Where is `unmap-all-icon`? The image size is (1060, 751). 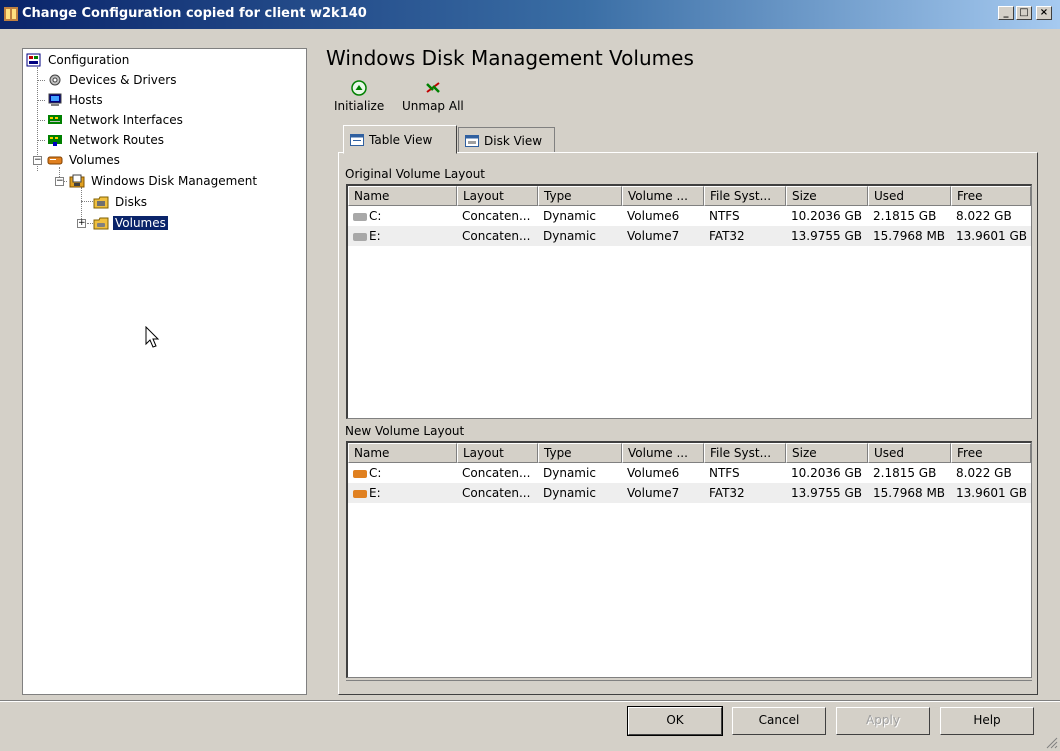 unmap-all-icon is located at coordinates (432, 87).